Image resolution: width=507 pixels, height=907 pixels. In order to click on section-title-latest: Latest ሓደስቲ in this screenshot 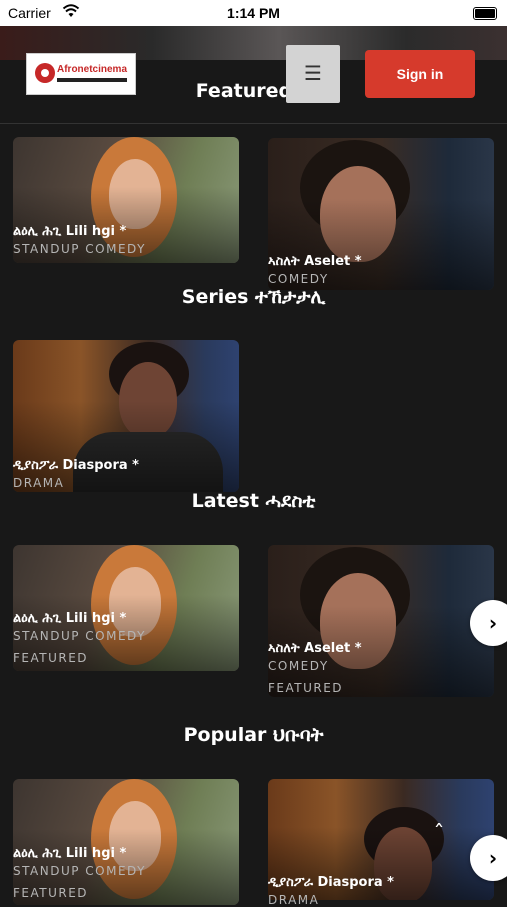, I will do `click(253, 501)`.